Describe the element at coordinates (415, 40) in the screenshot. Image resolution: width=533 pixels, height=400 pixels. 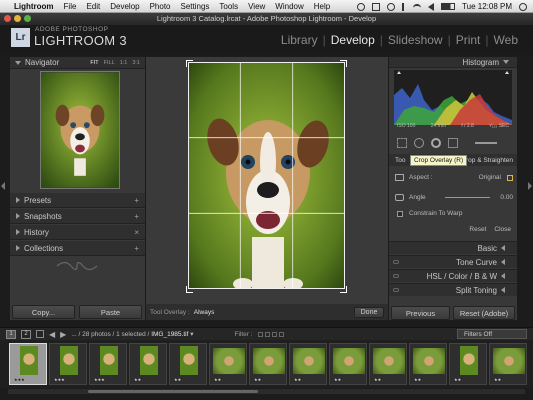
I see `module-slideshow: Slideshow` at that location.